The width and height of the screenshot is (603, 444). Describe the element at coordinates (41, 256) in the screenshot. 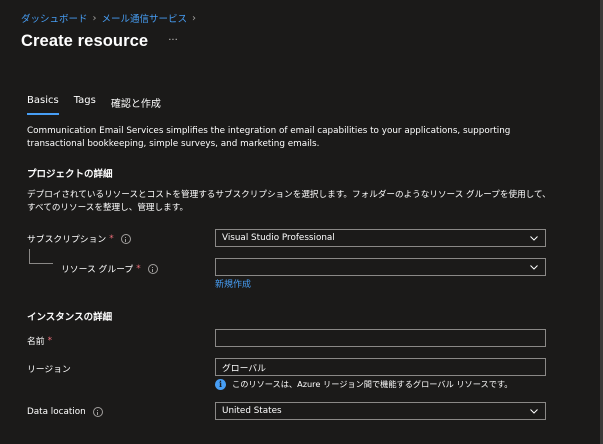

I see `tree-connector` at that location.